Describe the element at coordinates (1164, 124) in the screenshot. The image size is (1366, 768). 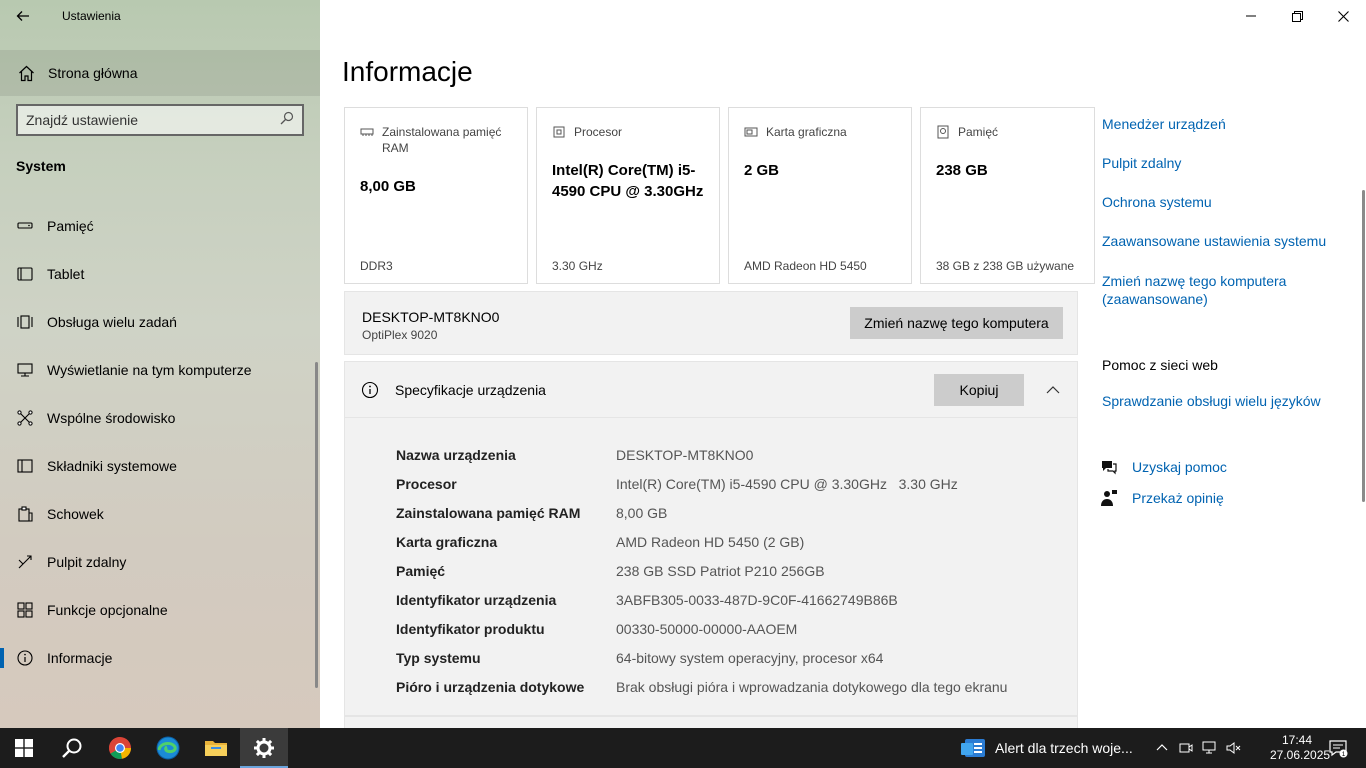
I see `device-manager-link: Menedżer urządzeń` at that location.